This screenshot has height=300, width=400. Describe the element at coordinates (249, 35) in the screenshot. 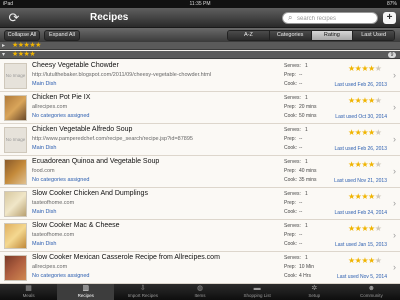

I see `sort-az: A-Z` at that location.